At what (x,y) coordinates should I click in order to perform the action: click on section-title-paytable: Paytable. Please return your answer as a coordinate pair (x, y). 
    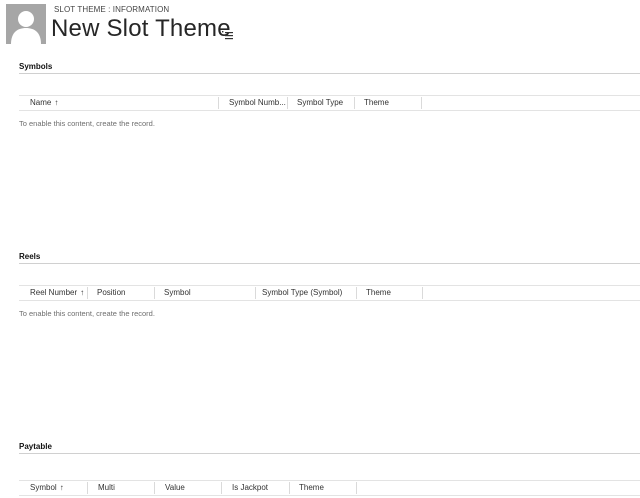
    Looking at the image, I should click on (35, 446).